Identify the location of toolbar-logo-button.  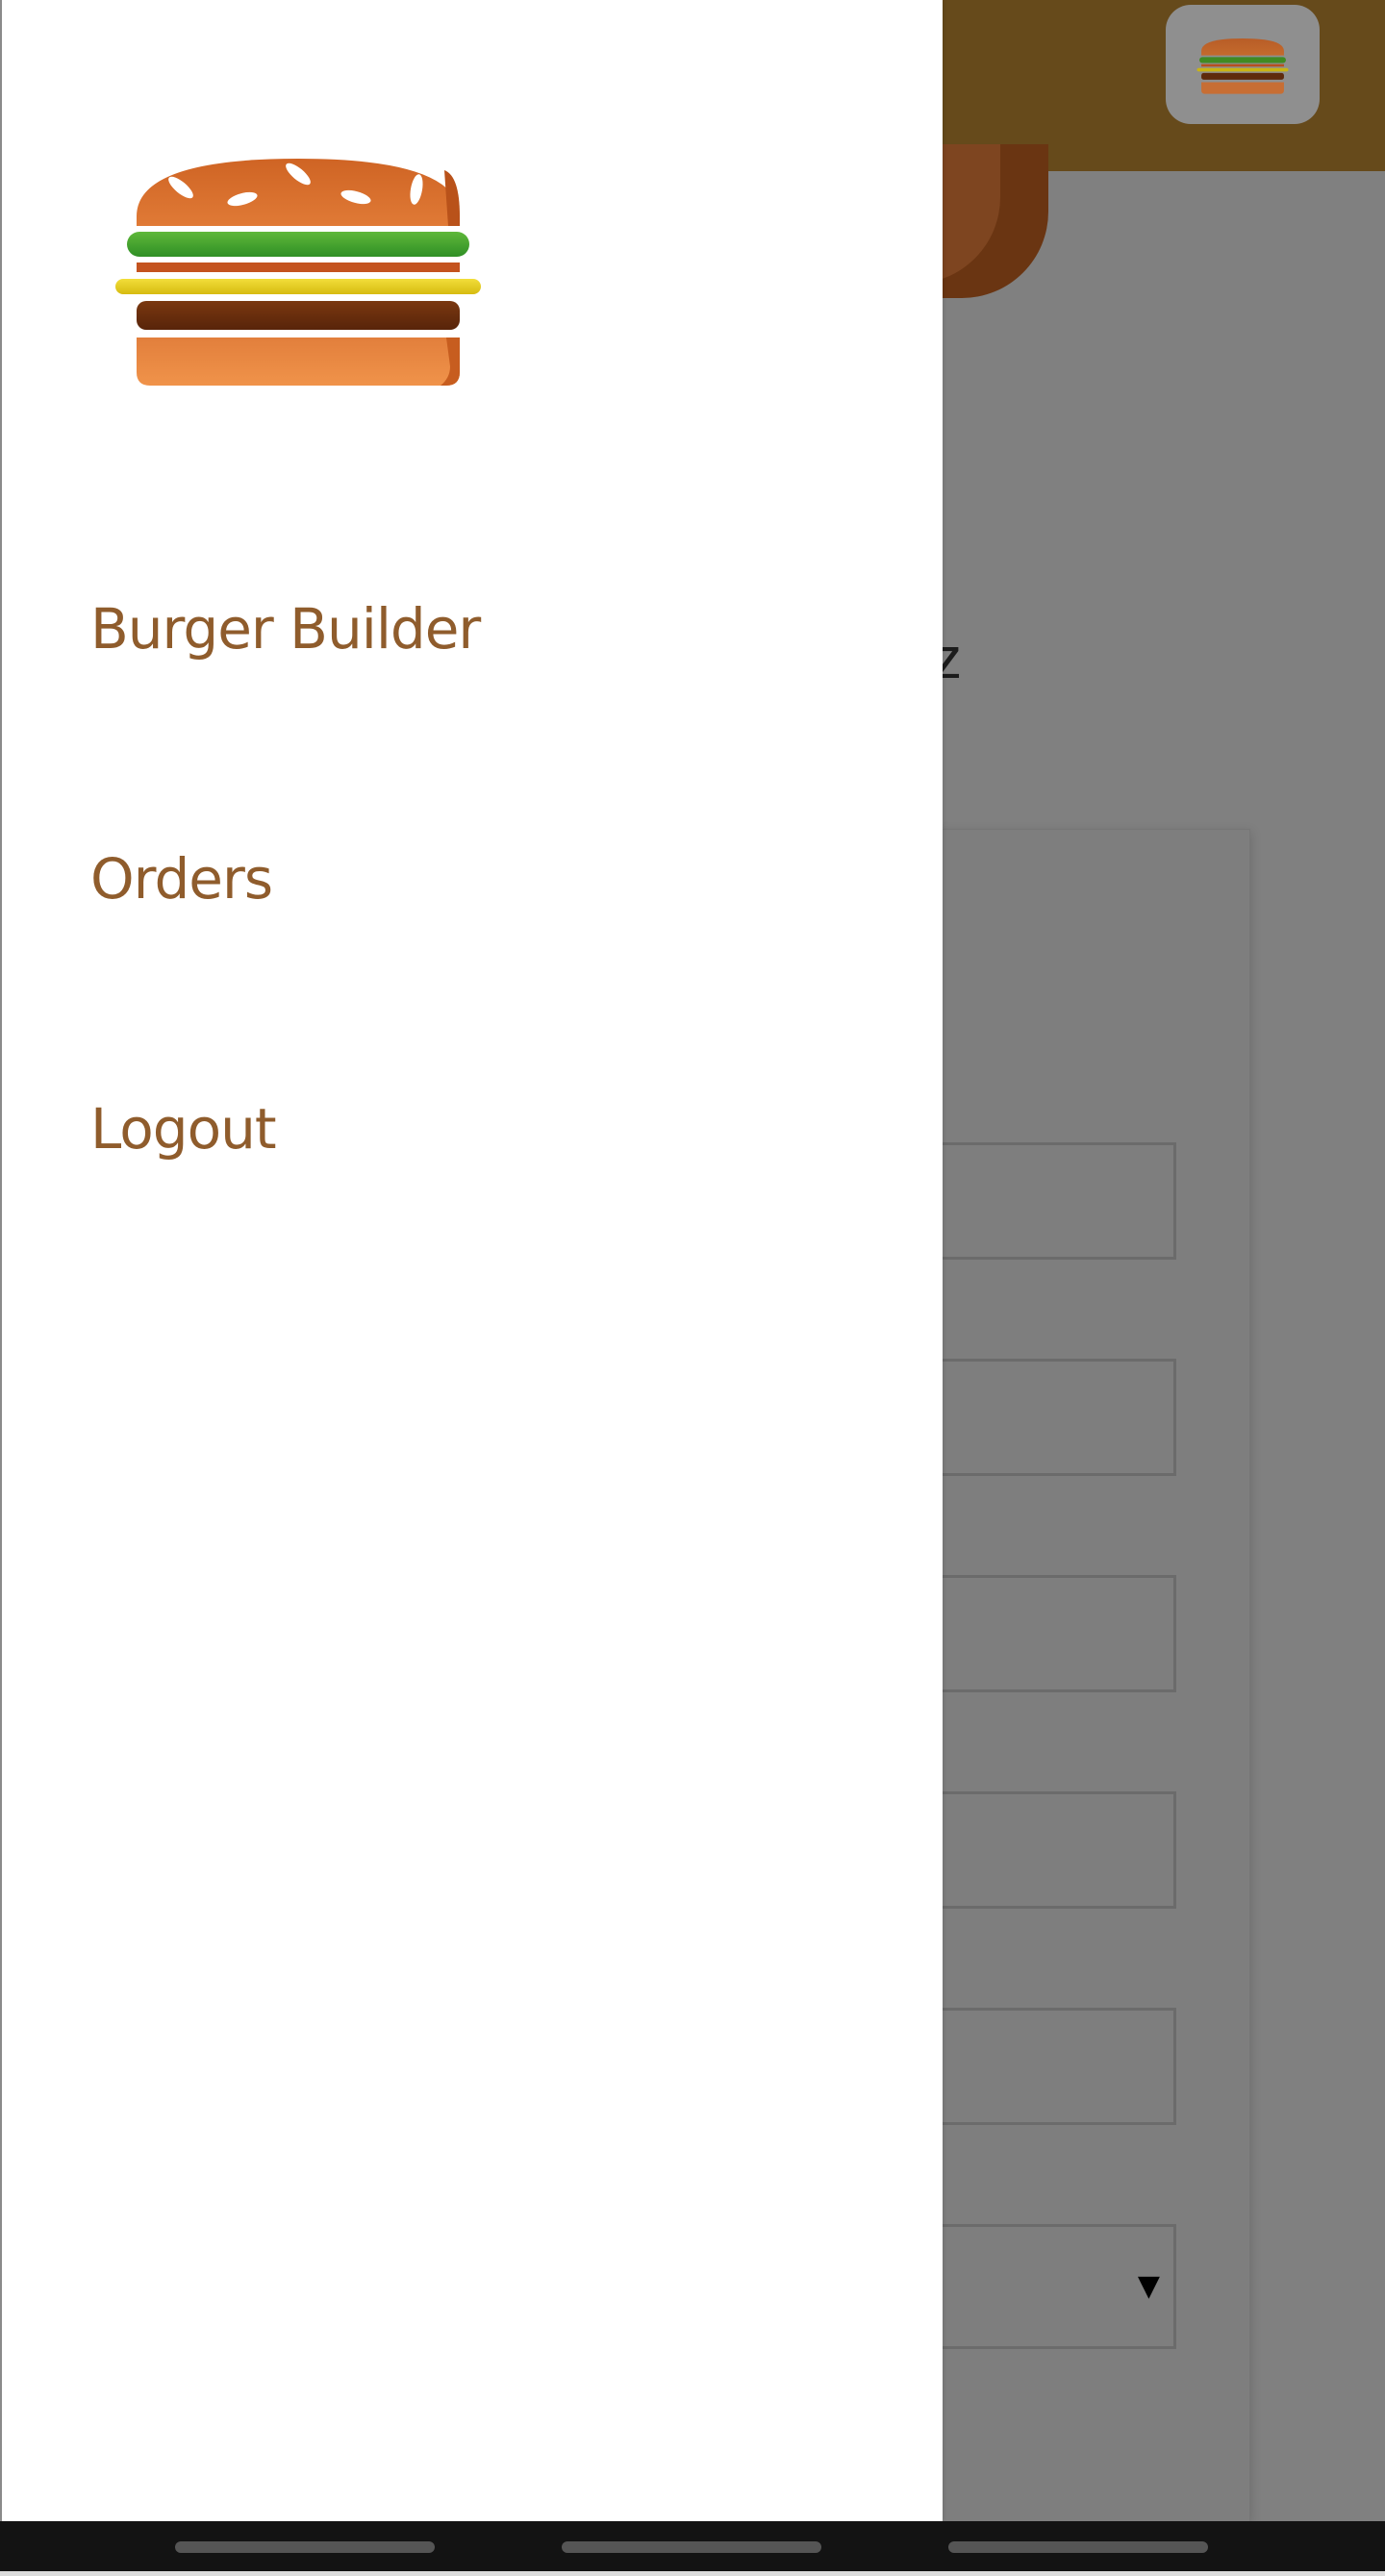
(1243, 64).